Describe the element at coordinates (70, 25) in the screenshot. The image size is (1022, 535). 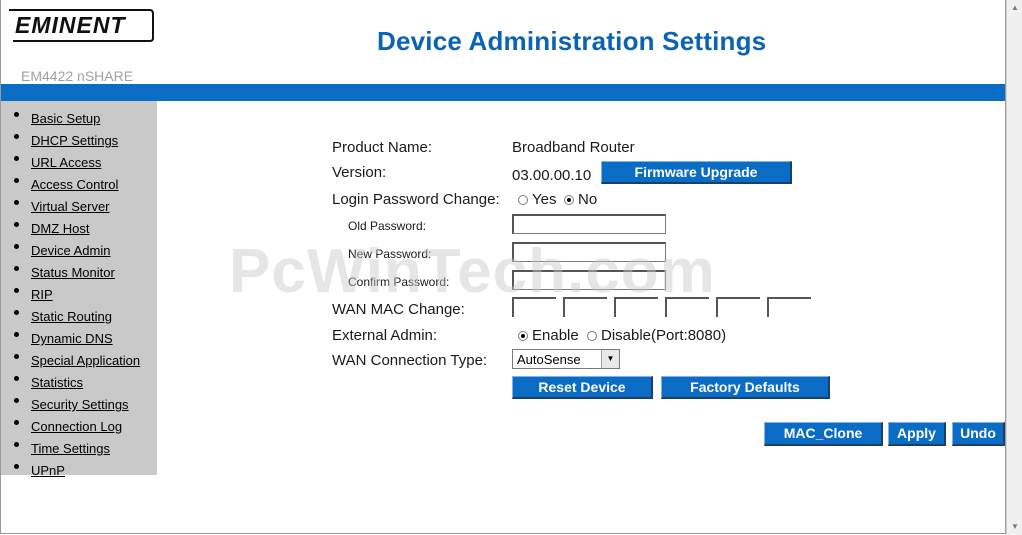
I see `logo-text: EMINENT` at that location.